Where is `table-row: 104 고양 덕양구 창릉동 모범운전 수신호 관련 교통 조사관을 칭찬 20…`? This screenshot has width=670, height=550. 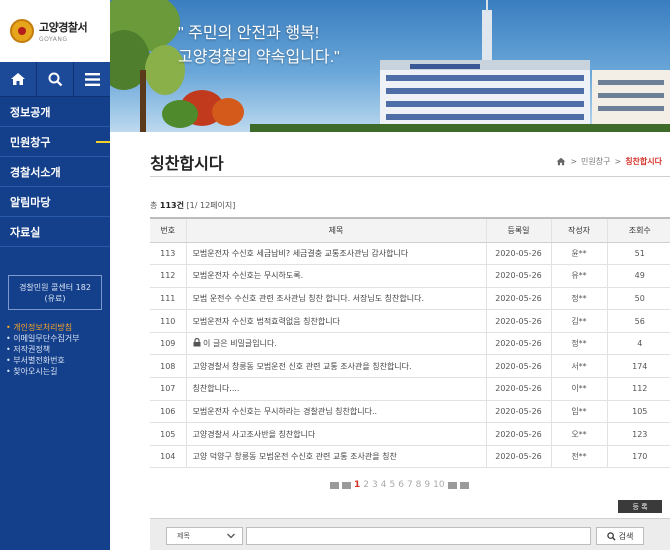 table-row: 104 고양 덕양구 창릉동 모범운전 수신호 관련 교통 조사관을 칭찬 20… is located at coordinates (410, 457).